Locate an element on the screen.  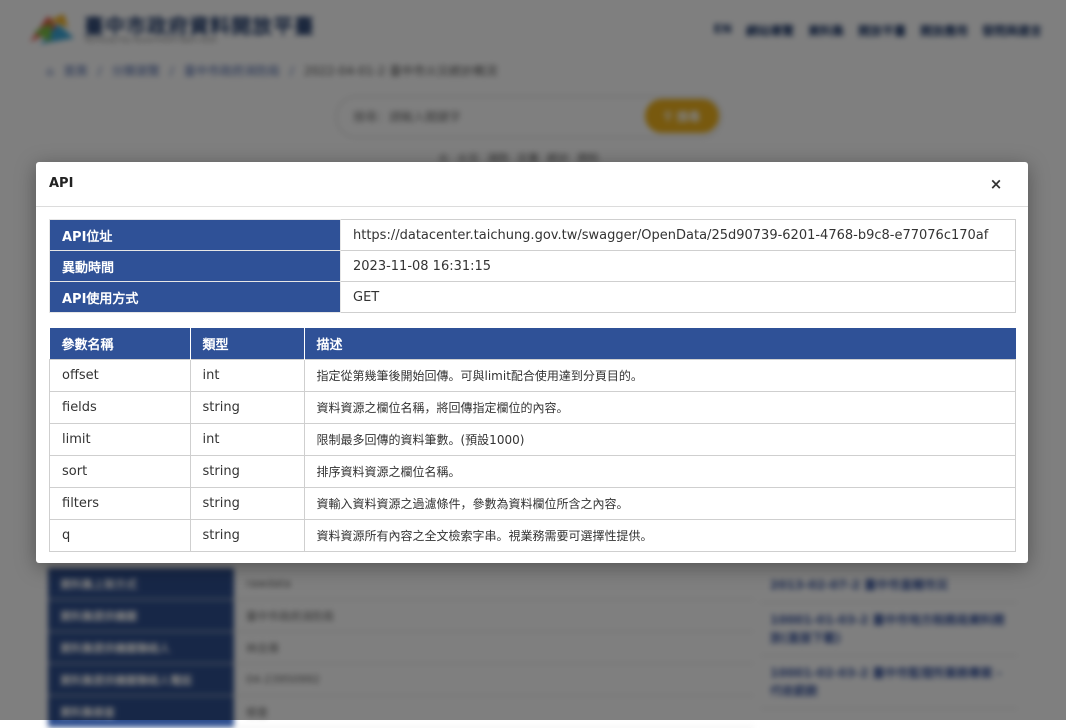
param-description: 指定從第幾筆後開始回傳。可與limit配合使用達到分頁目的。 is located at coordinates (659, 375).